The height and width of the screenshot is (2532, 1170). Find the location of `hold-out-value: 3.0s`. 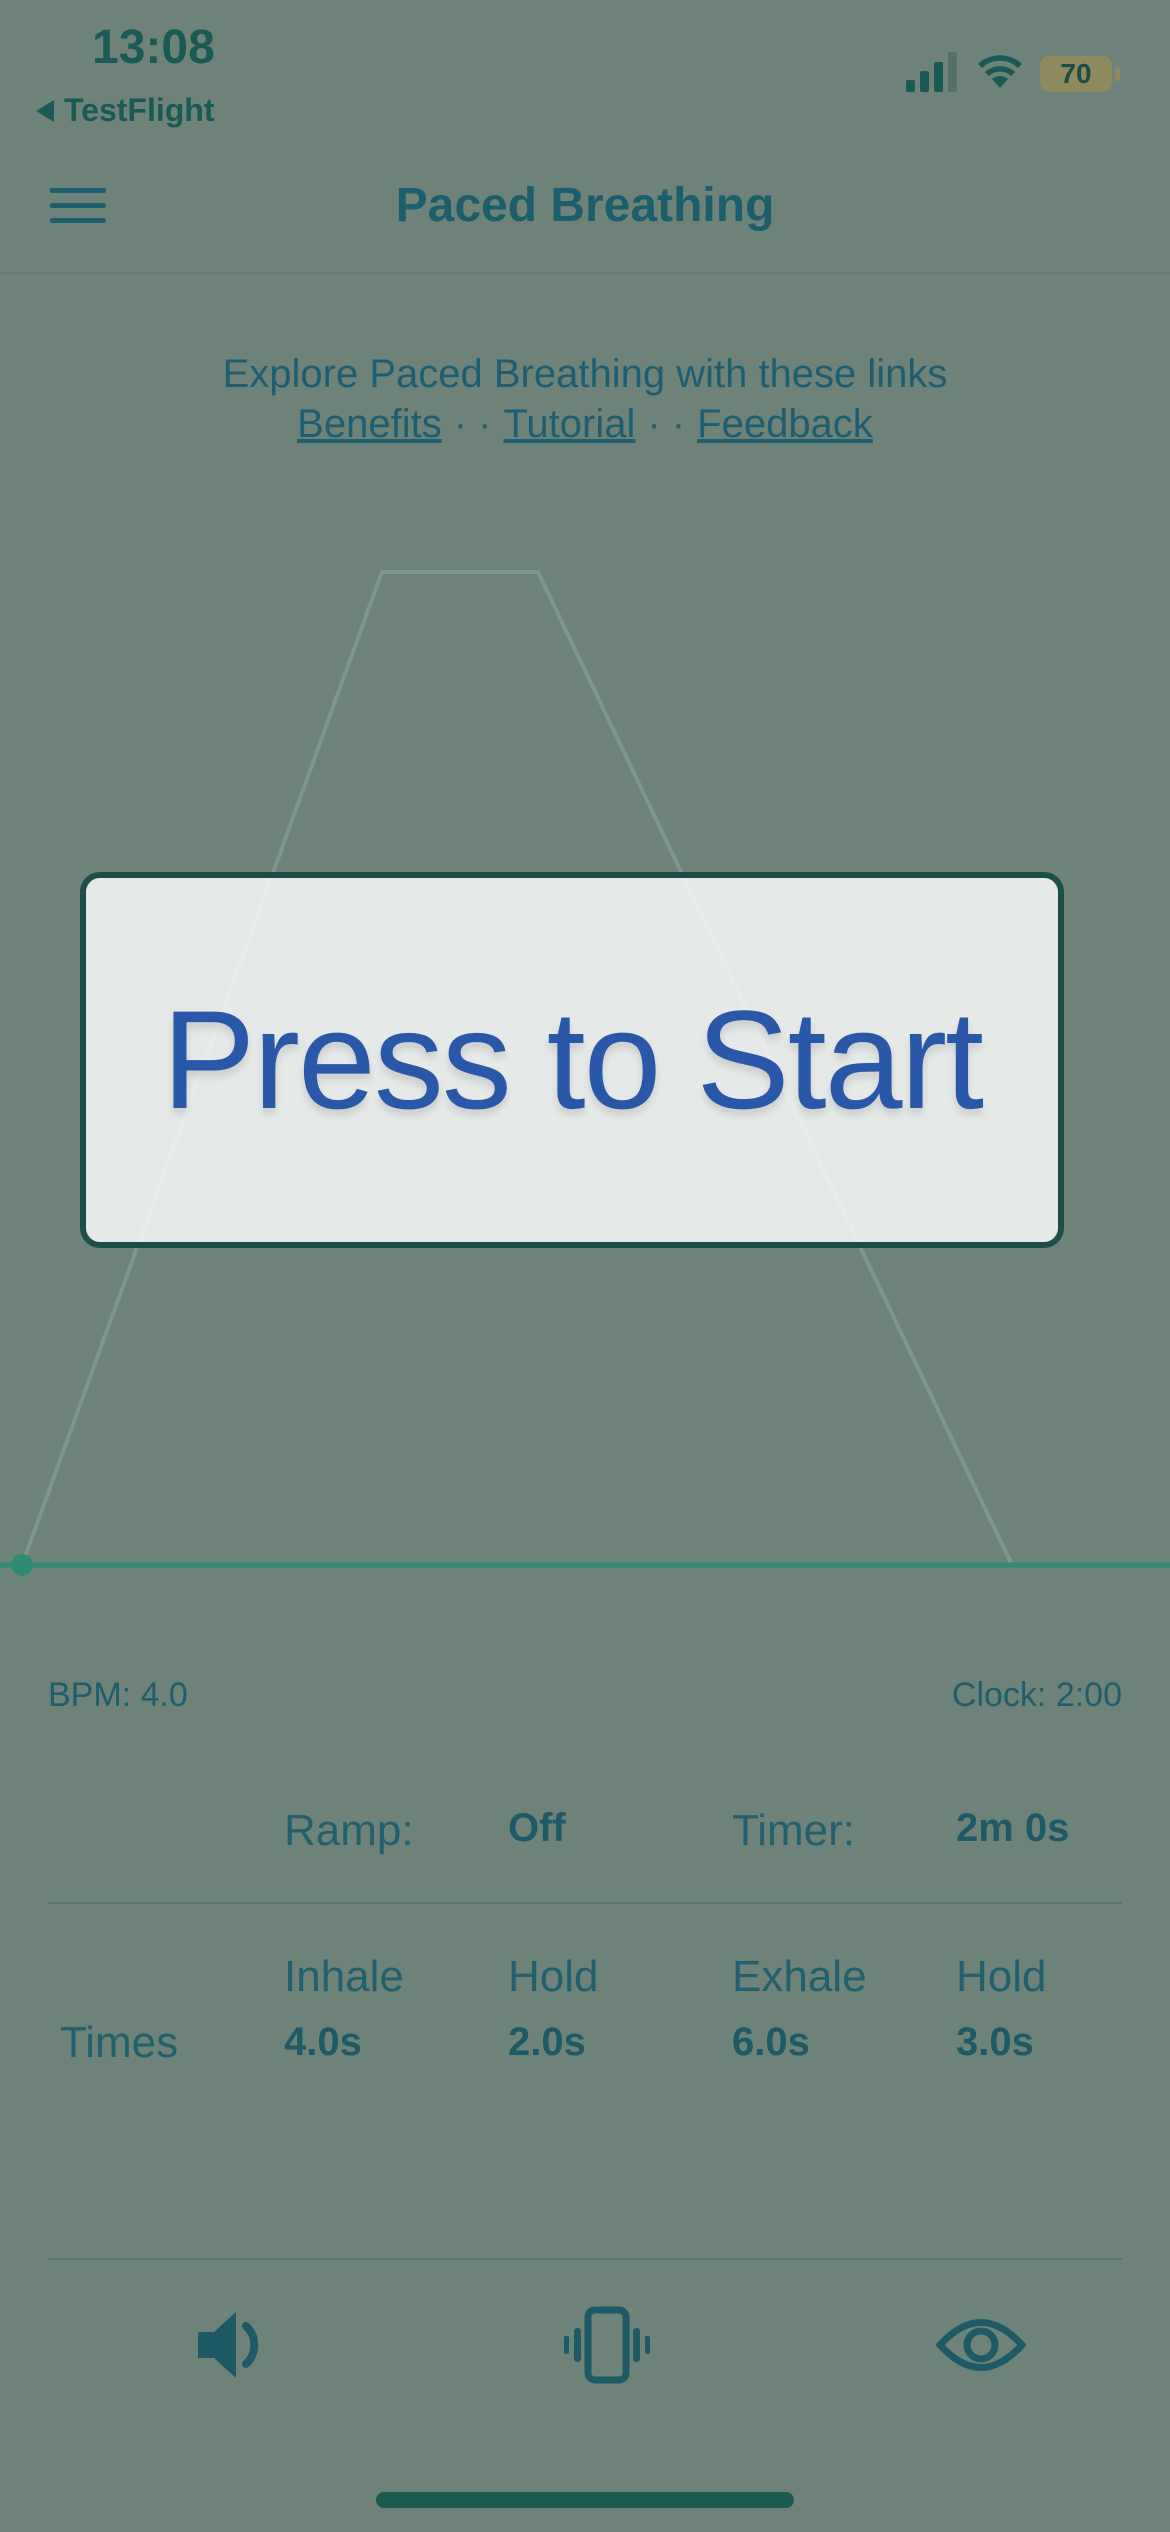

hold-out-value: 3.0s is located at coordinates (995, 2042).